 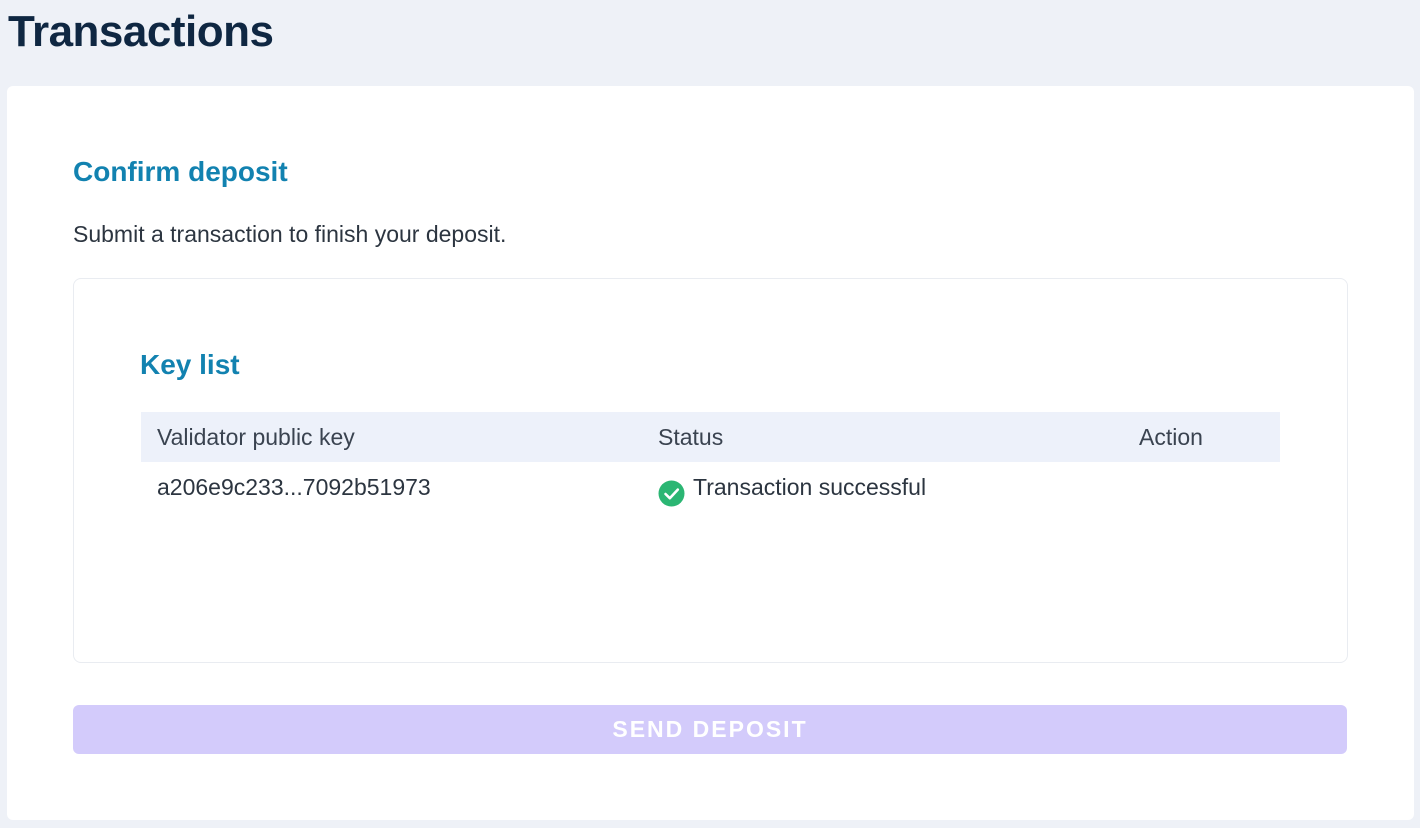 I want to click on key-list-title: Key list, so click(x=190, y=364).